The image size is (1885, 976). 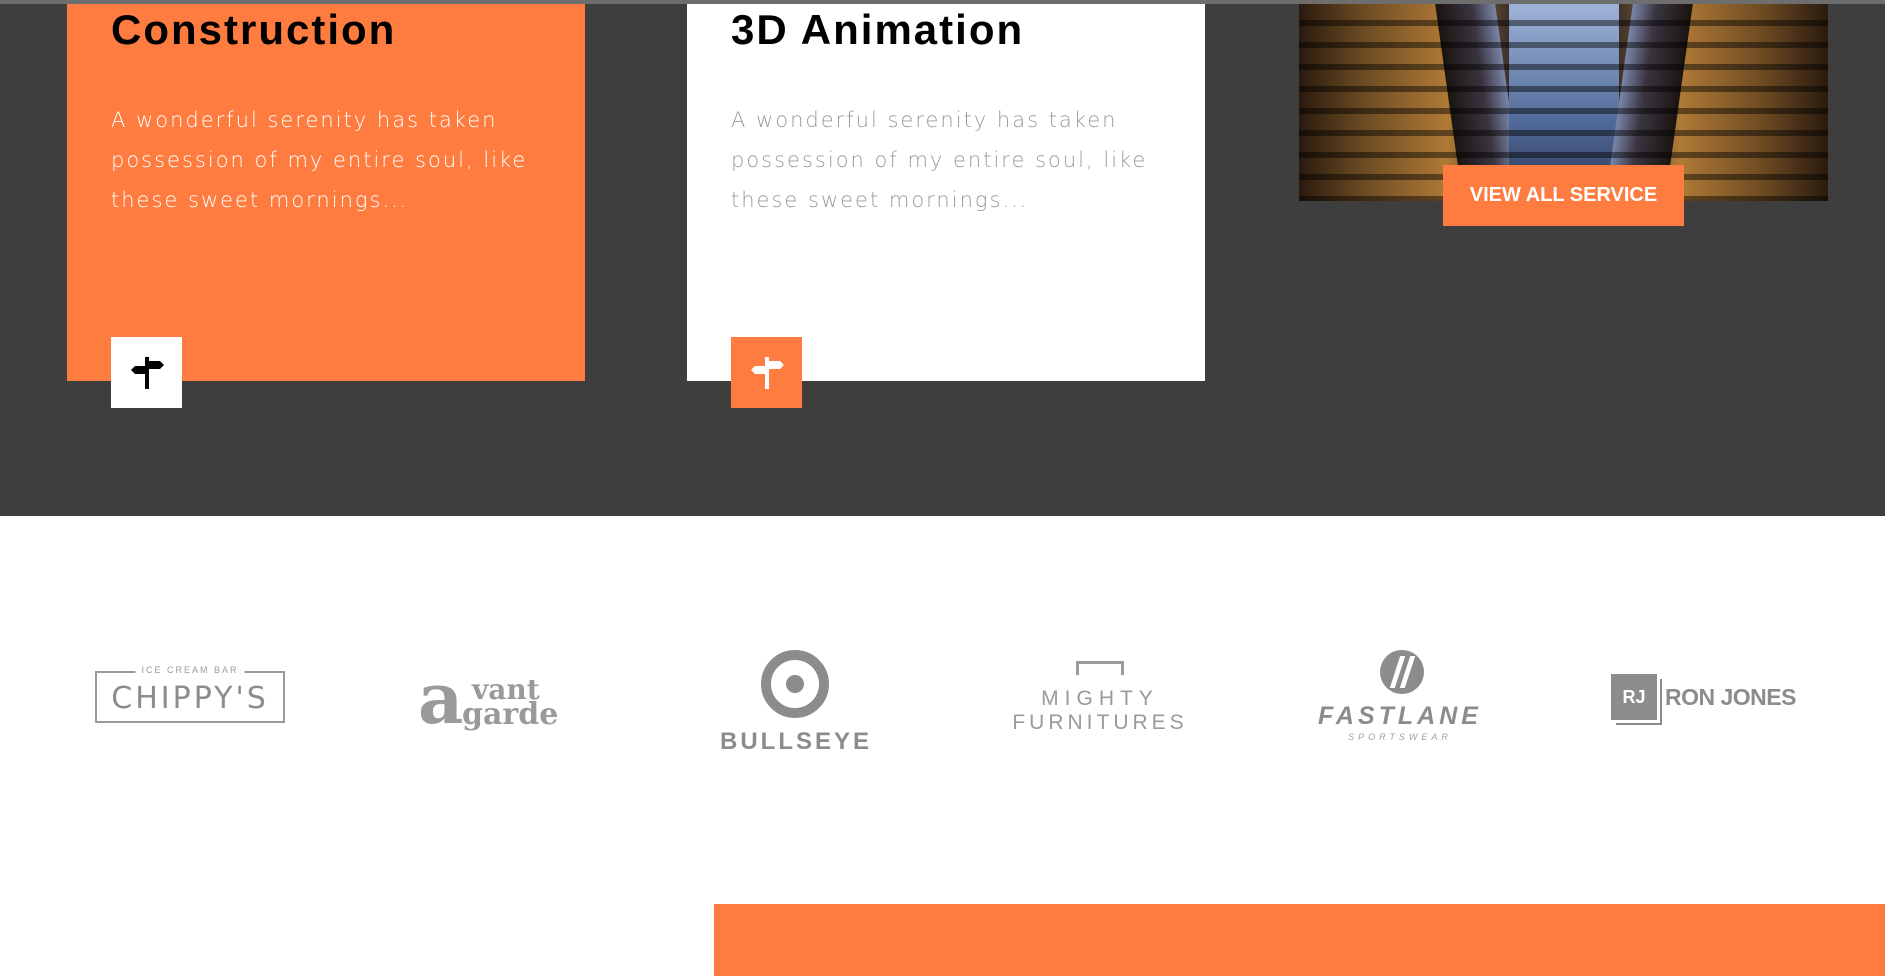 What do you see at coordinates (1100, 698) in the screenshot?
I see `logo-wordmark-line1: MIGHTY` at bounding box center [1100, 698].